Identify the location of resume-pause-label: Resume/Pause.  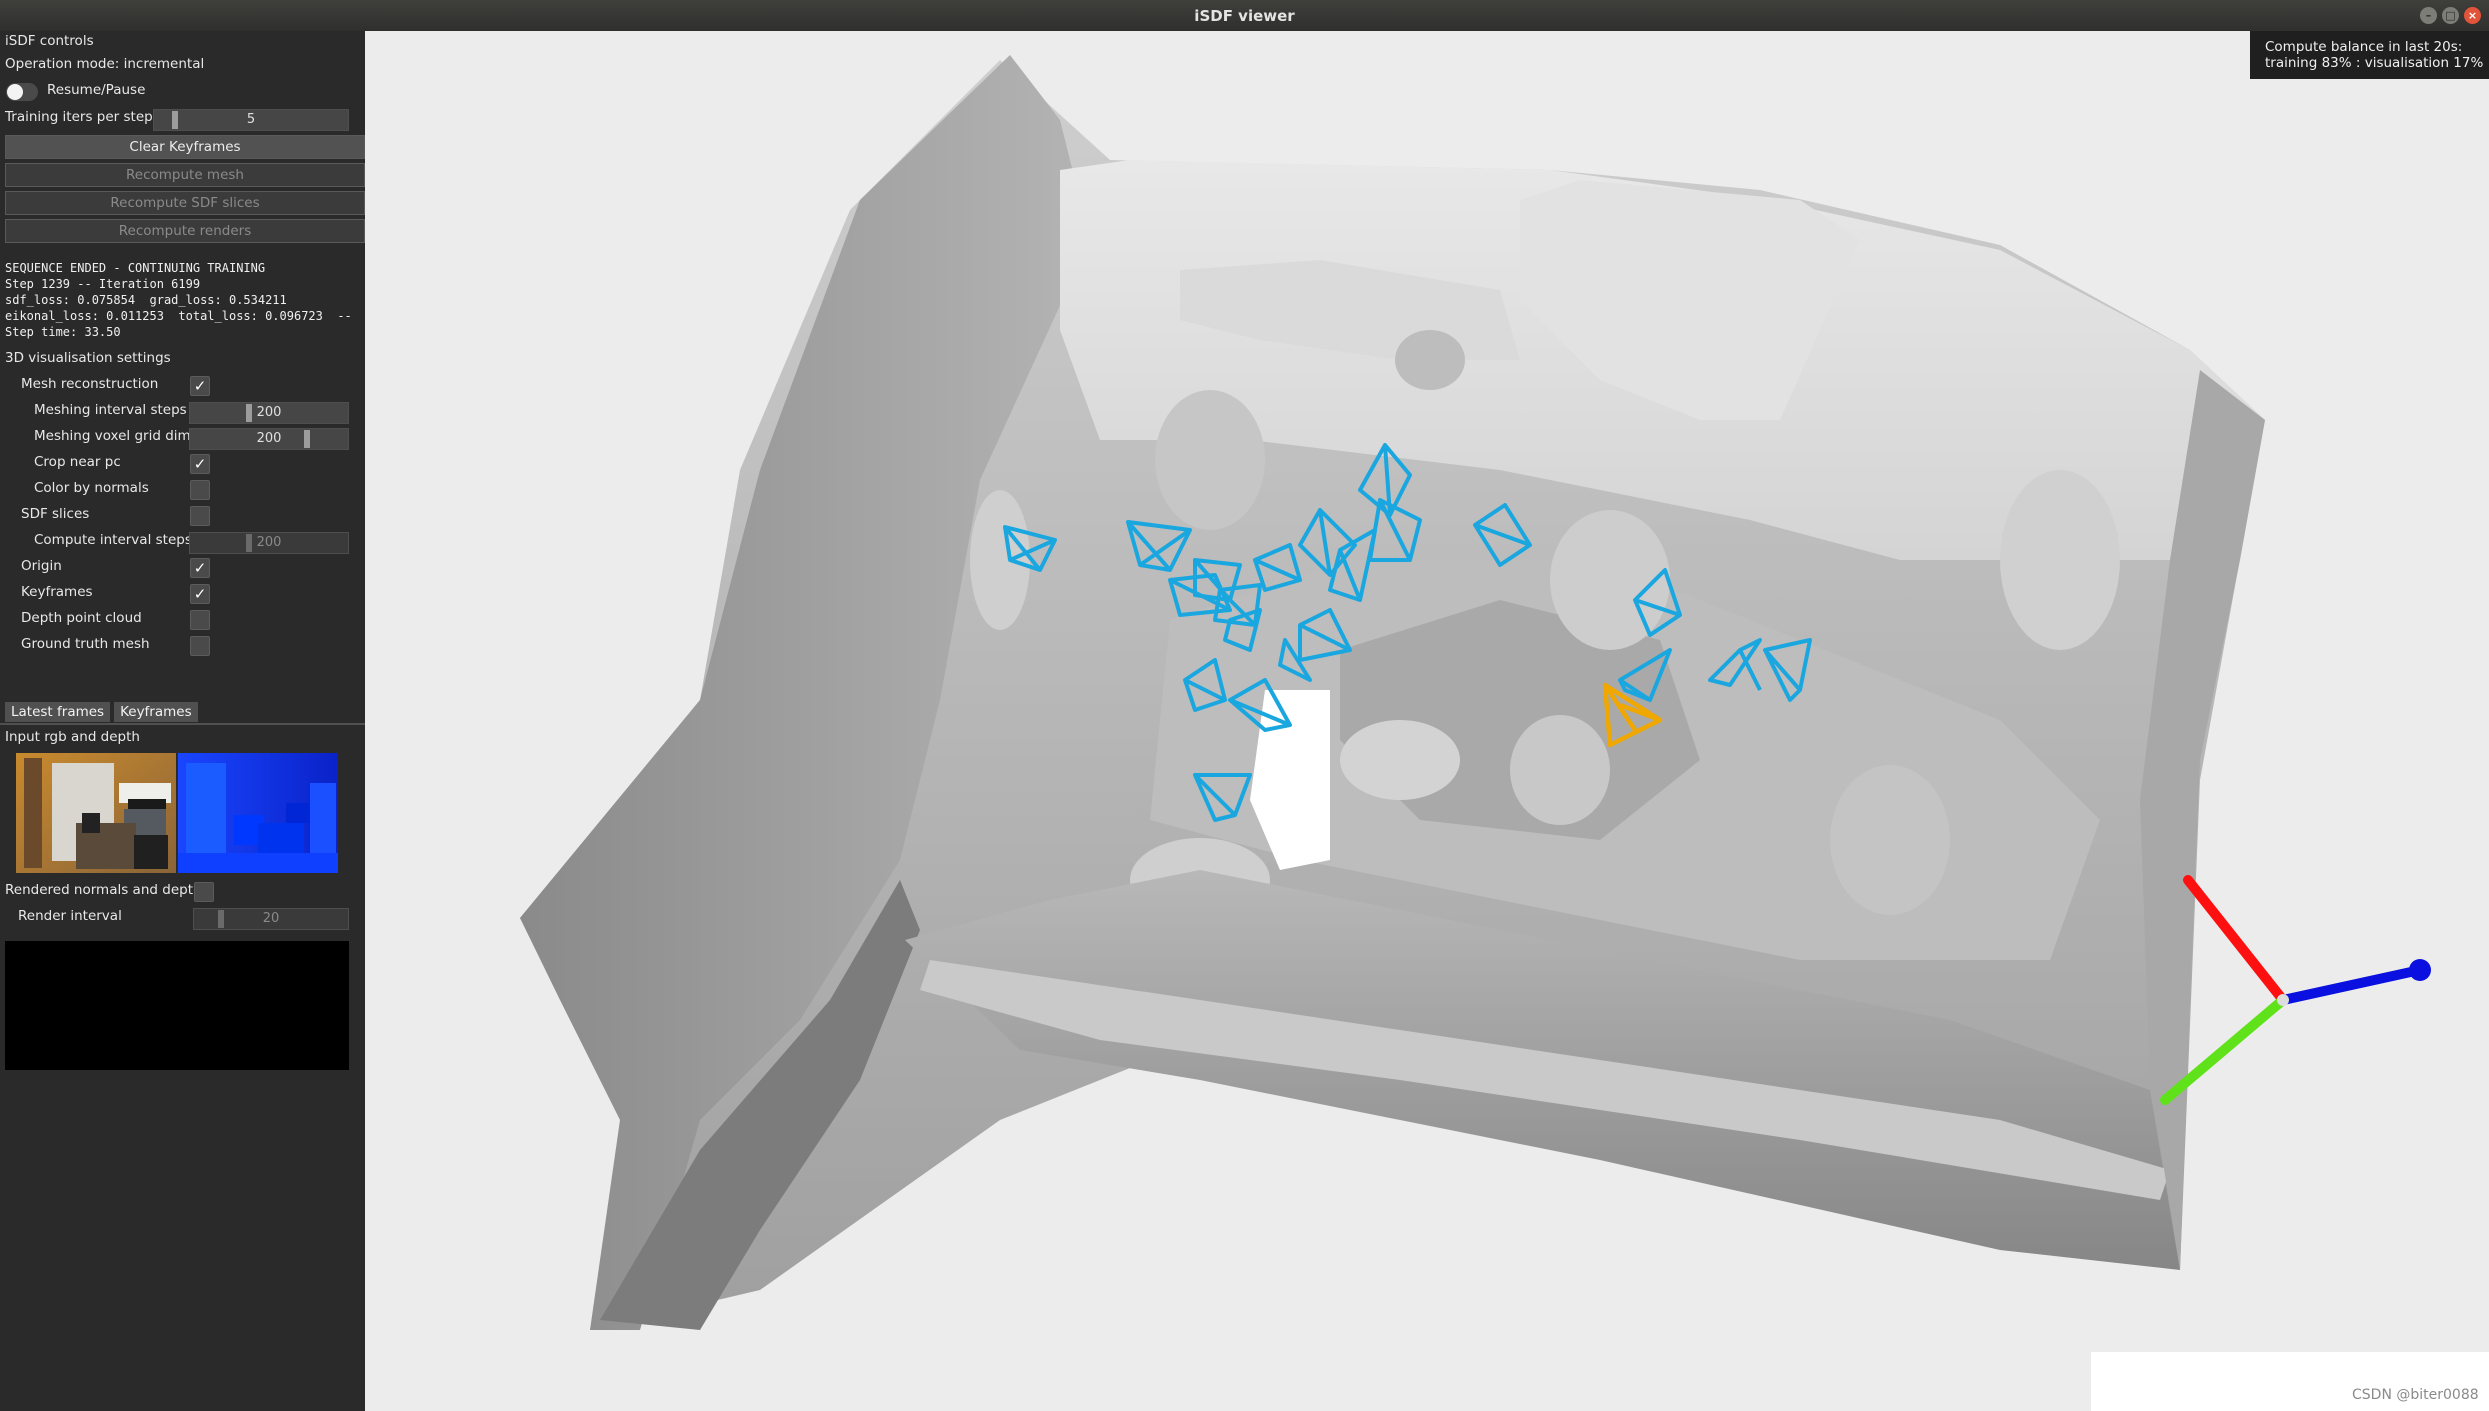
(96, 90).